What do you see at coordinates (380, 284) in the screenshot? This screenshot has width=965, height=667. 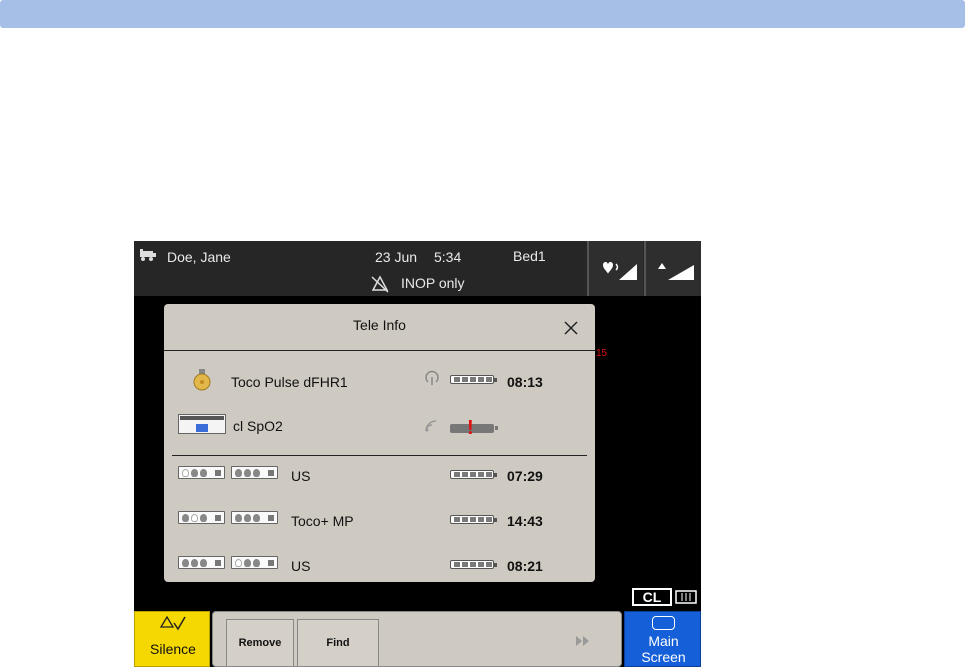 I see `alarm-off-icon` at bounding box center [380, 284].